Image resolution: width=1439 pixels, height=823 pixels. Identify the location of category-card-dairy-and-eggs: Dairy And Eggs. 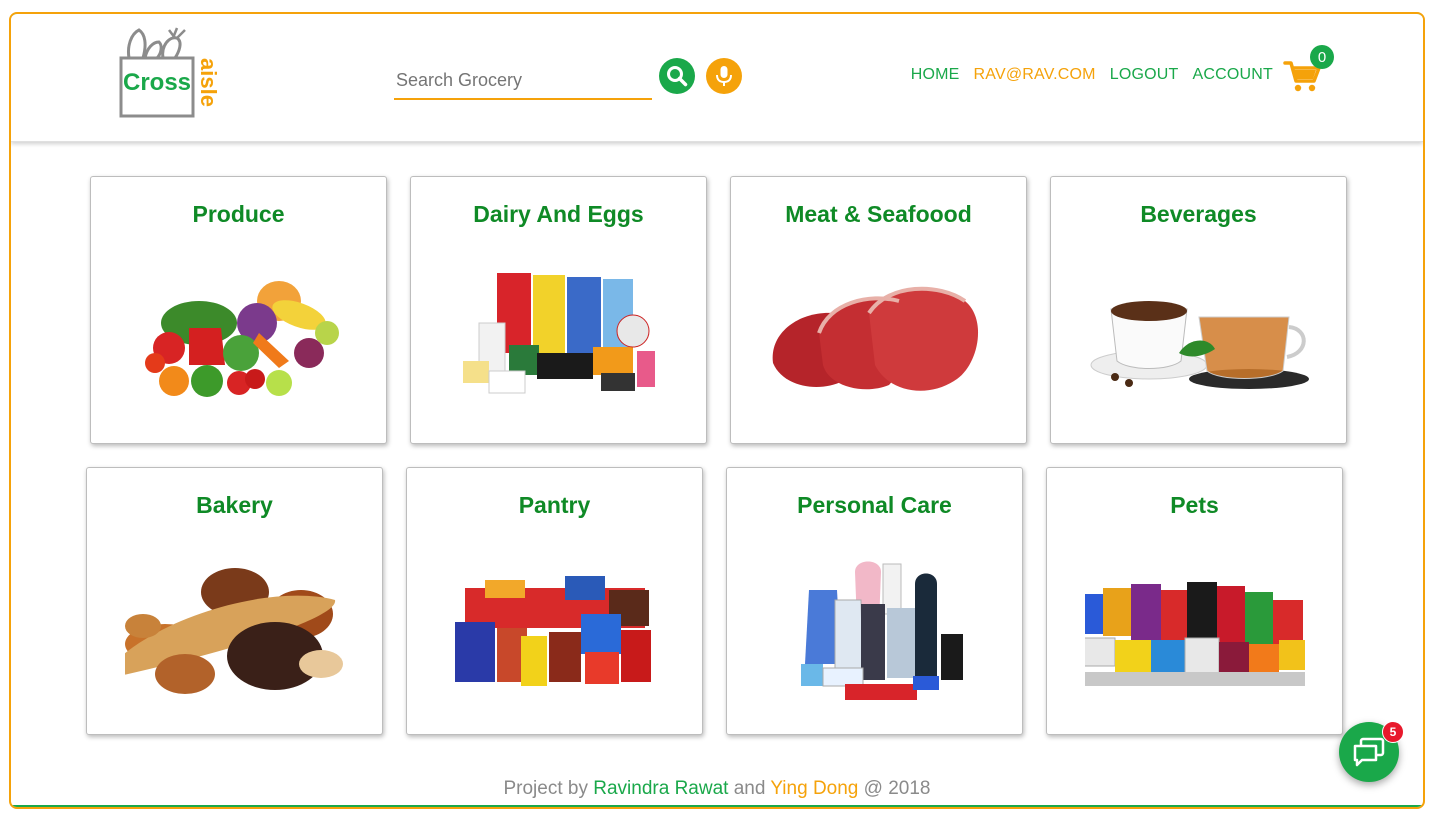
(558, 310).